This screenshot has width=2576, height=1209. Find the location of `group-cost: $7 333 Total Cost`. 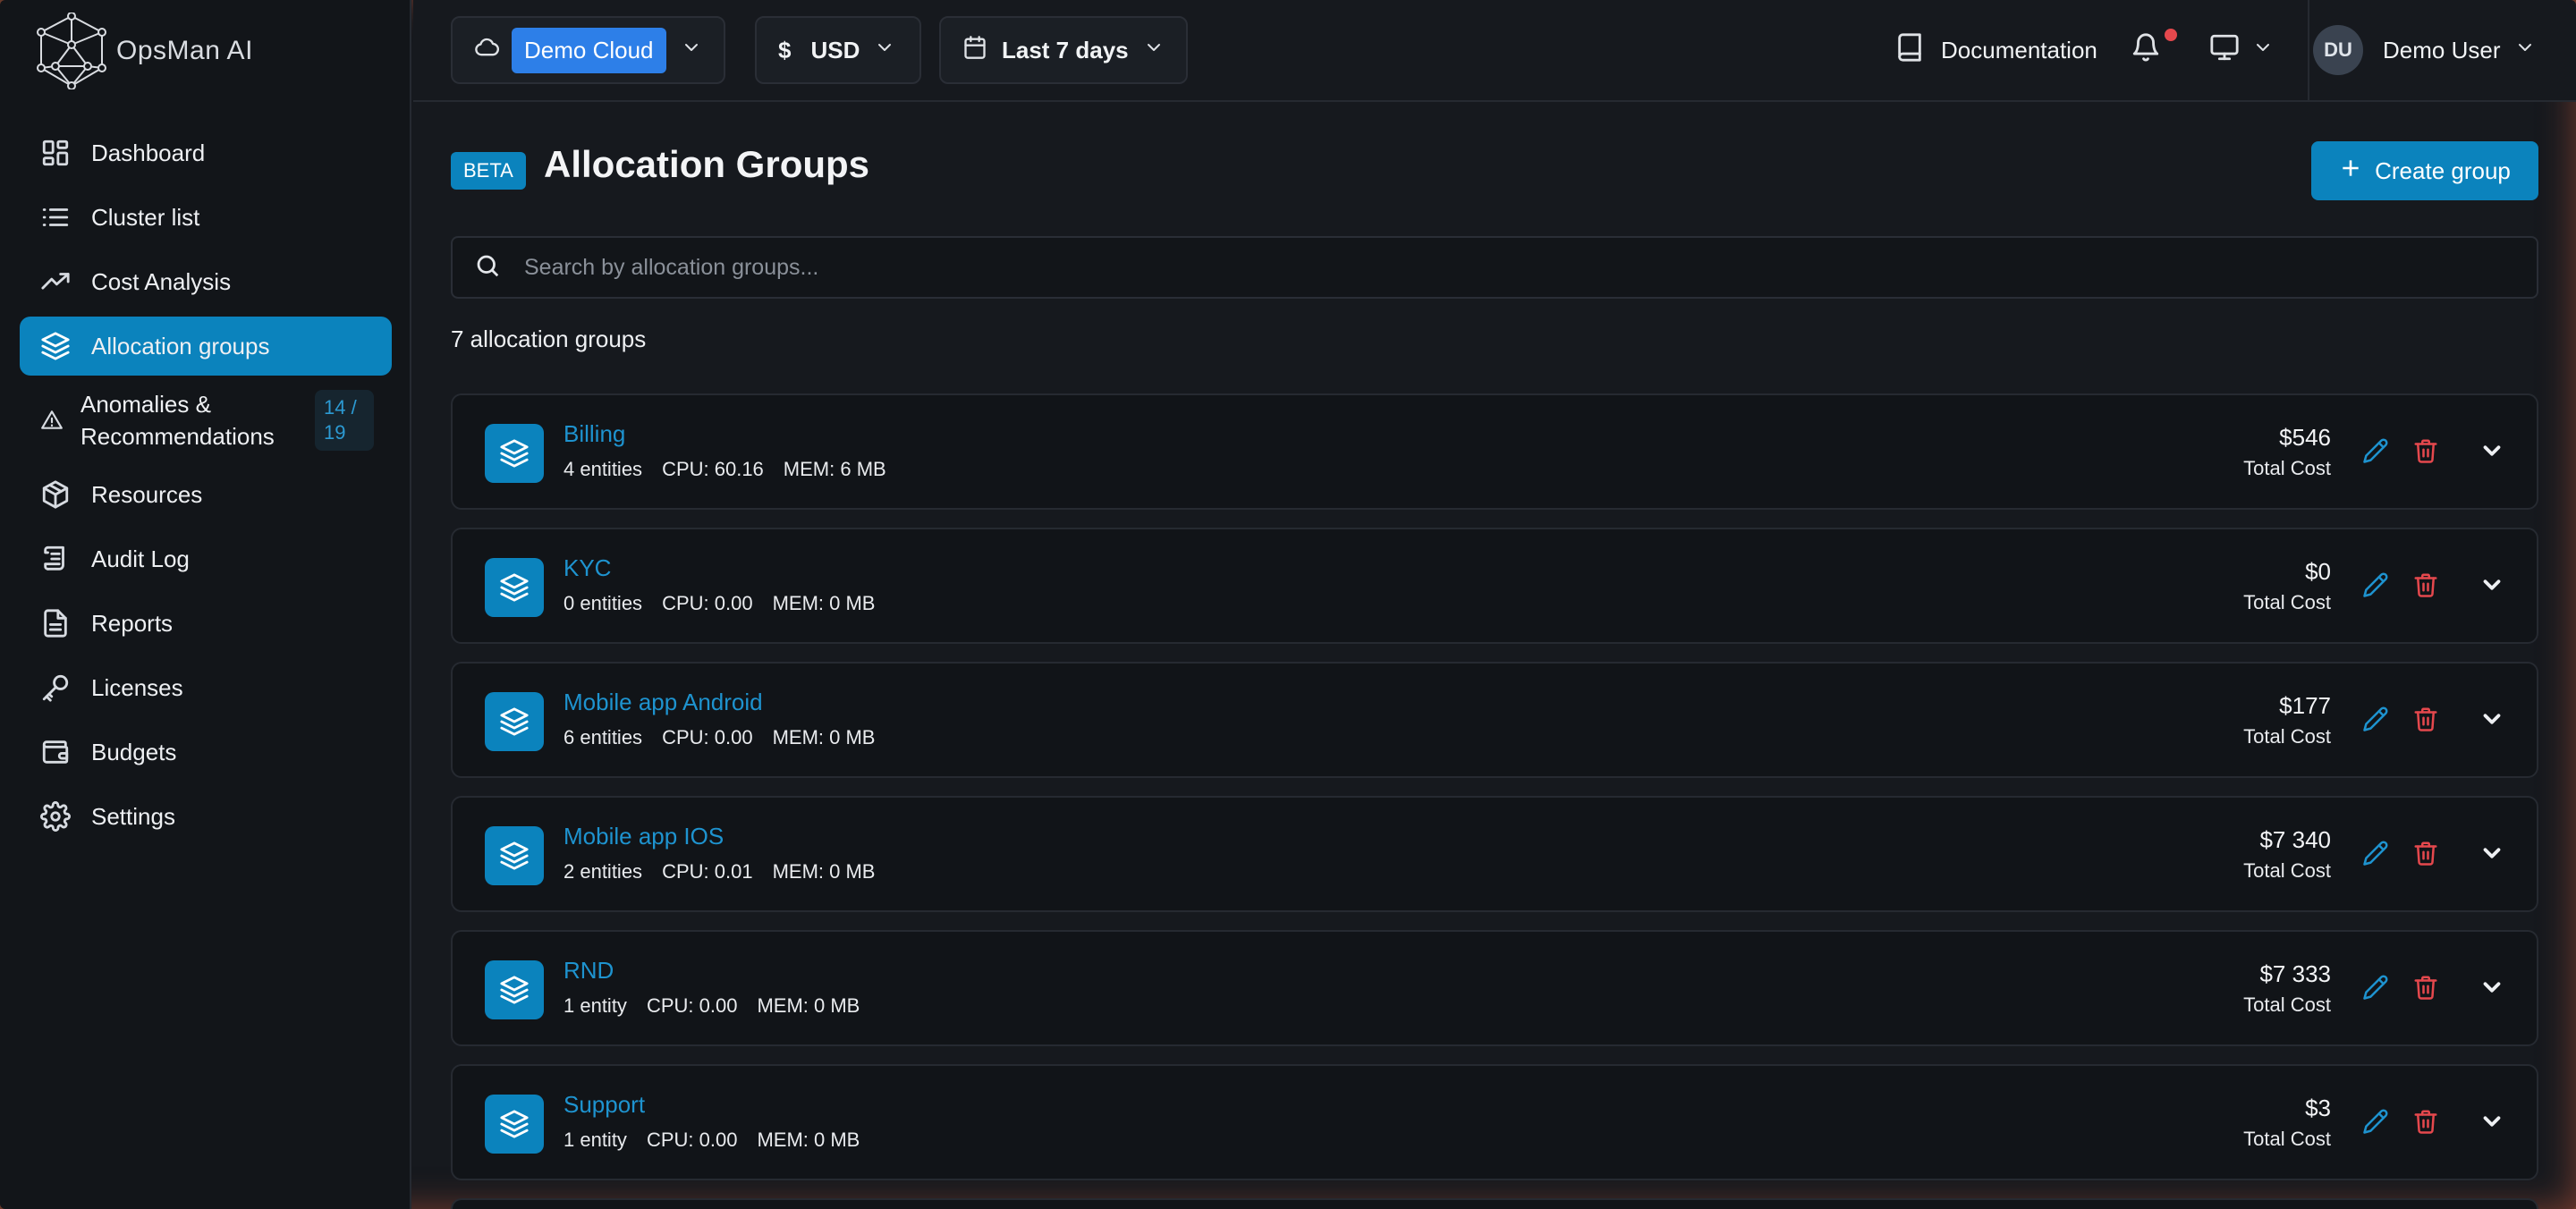

group-cost: $7 333 Total Cost is located at coordinates (2287, 988).